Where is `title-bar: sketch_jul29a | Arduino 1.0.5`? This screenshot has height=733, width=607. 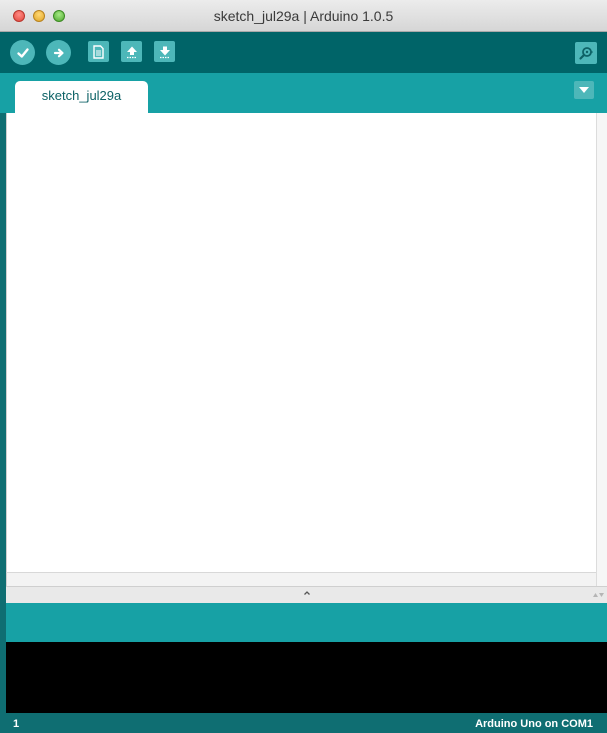 title-bar: sketch_jul29a | Arduino 1.0.5 is located at coordinates (303, 16).